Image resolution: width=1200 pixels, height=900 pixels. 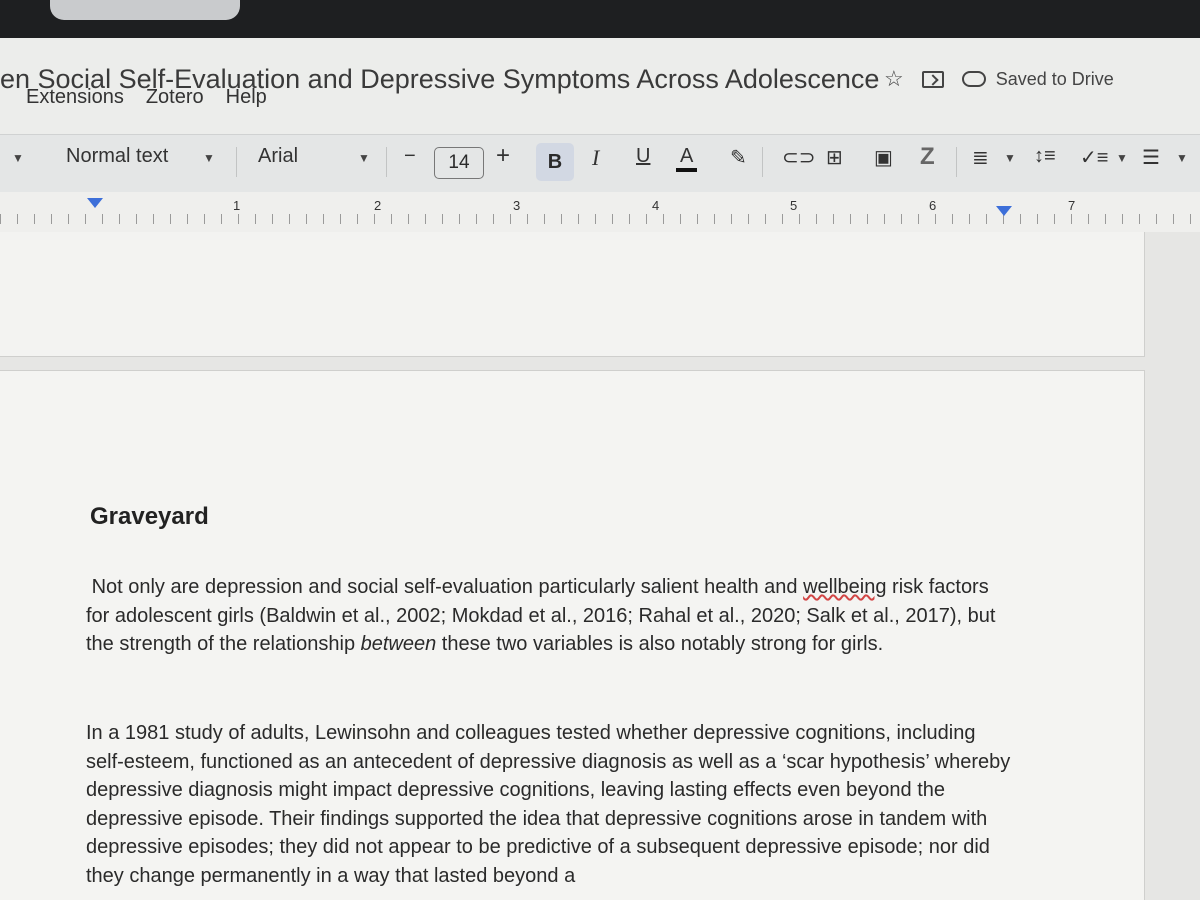 I want to click on increase-font-size-button: +, so click(x=503, y=156).